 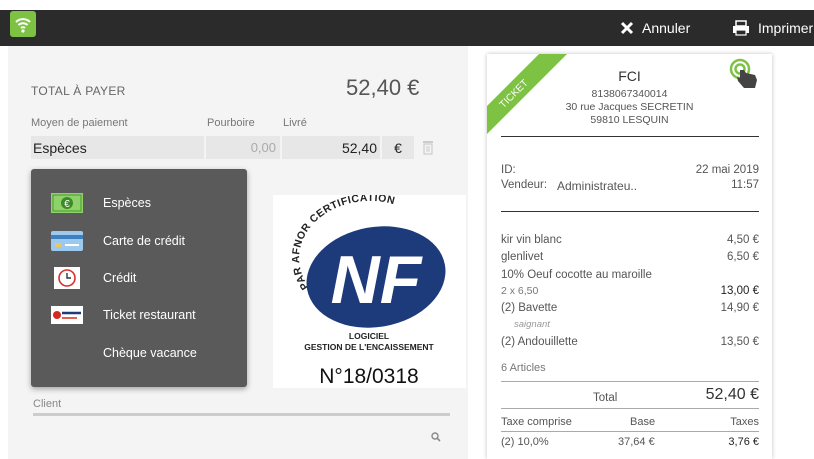 What do you see at coordinates (739, 291) in the screenshot?
I see `line-item-price: 13,00 €` at bounding box center [739, 291].